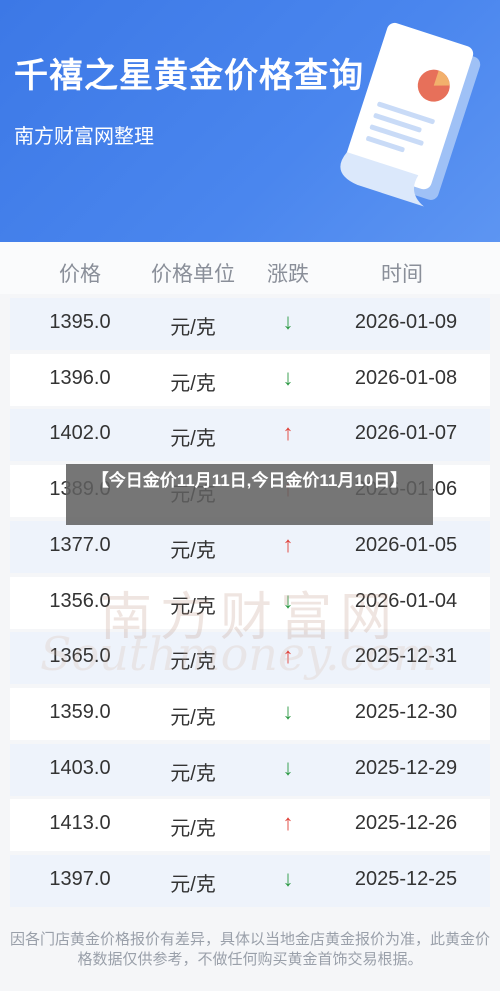 The height and width of the screenshot is (991, 500). Describe the element at coordinates (84, 137) in the screenshot. I see `page-subtitle: 南方财富网整理` at that location.